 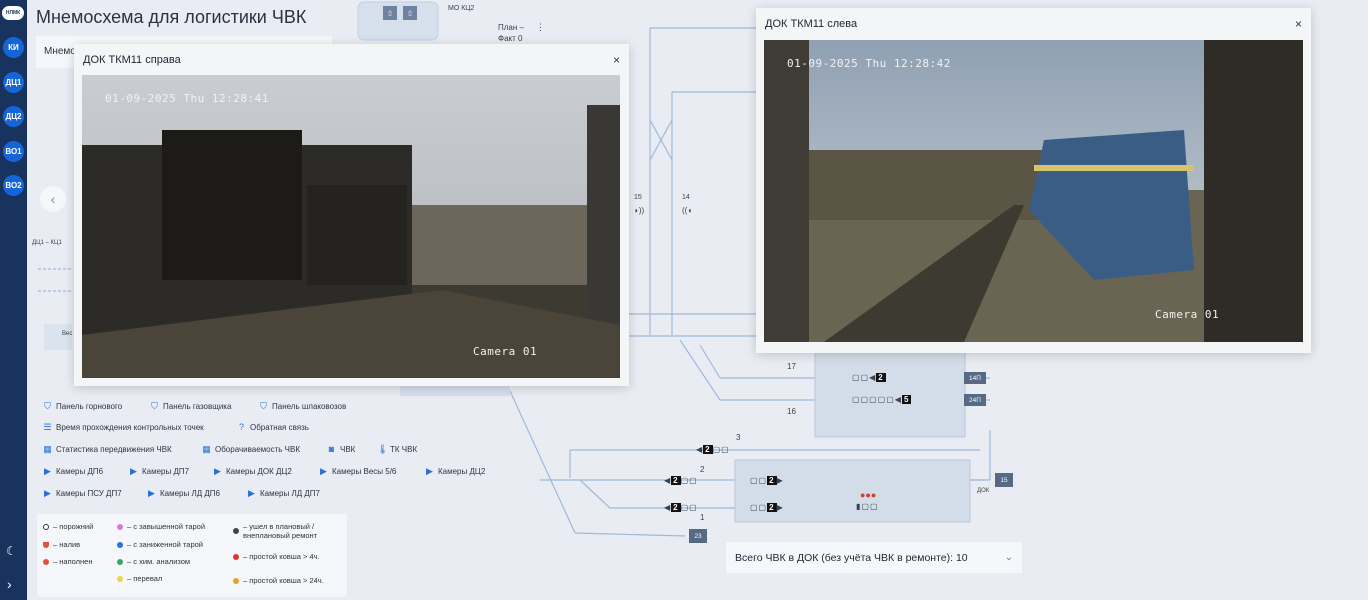 I want to click on osd-timestamp: 01-09-2025 Thu 12:28:41, so click(x=187, y=98).